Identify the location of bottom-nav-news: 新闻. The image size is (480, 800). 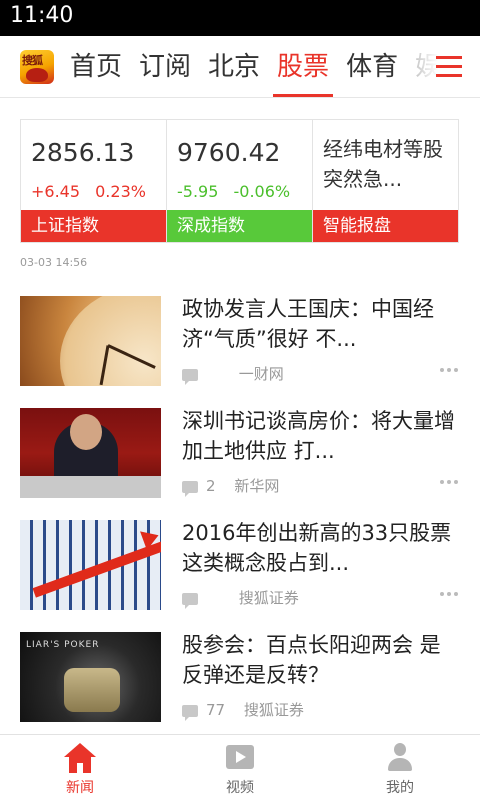
(80, 767).